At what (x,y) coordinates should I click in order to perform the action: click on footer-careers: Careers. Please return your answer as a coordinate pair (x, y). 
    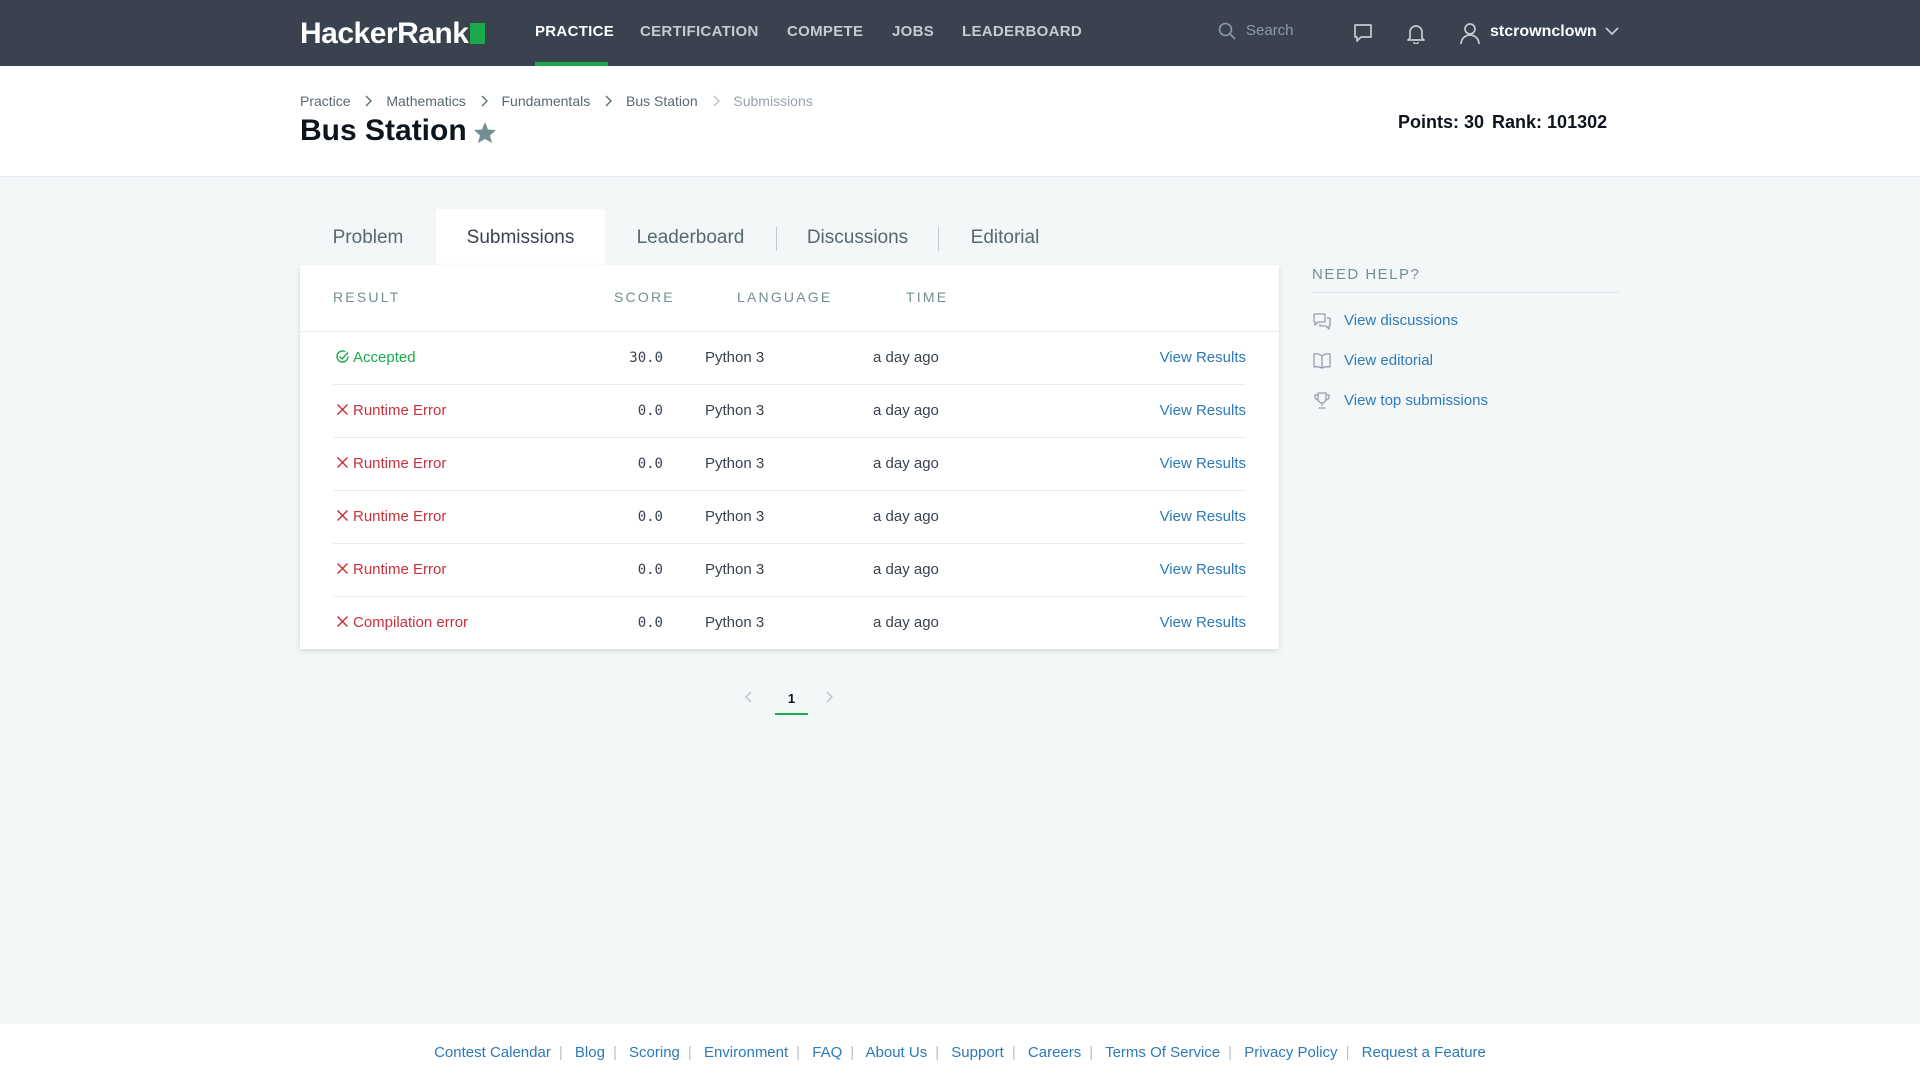
    Looking at the image, I should click on (1054, 1052).